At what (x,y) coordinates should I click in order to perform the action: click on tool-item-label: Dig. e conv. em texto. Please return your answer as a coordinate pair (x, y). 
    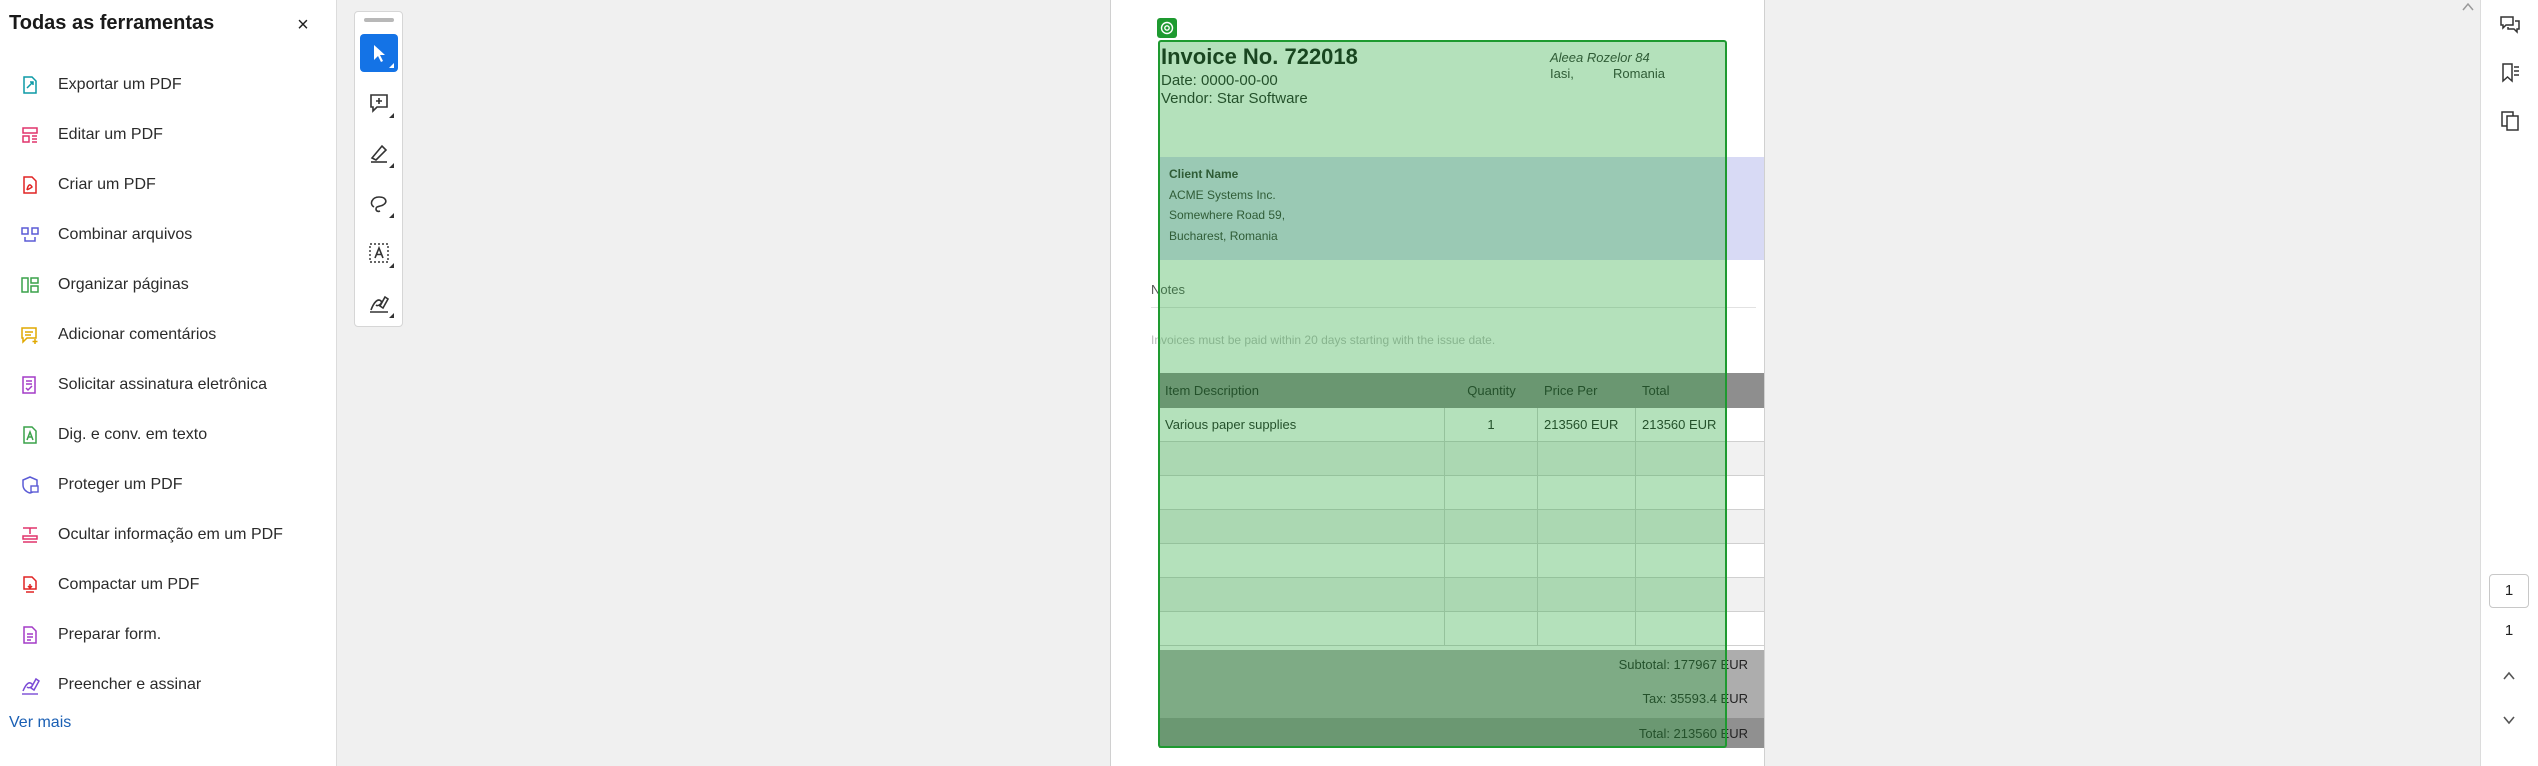
    Looking at the image, I should click on (133, 434).